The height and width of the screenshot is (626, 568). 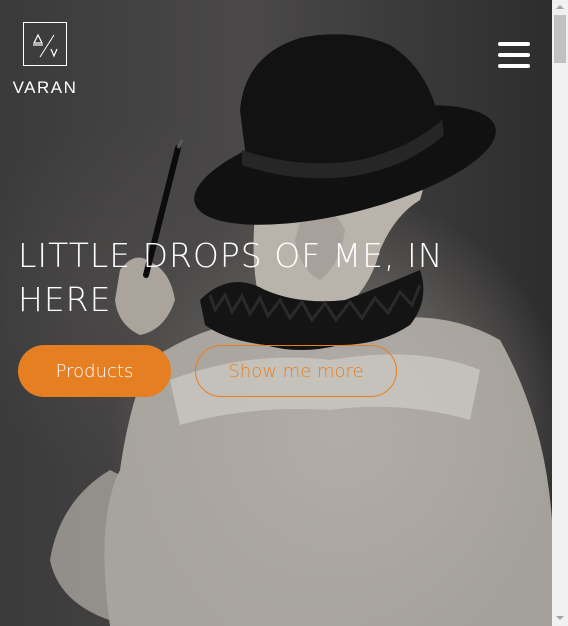 What do you see at coordinates (560, 7) in the screenshot?
I see `scroll-up-arrow-icon` at bounding box center [560, 7].